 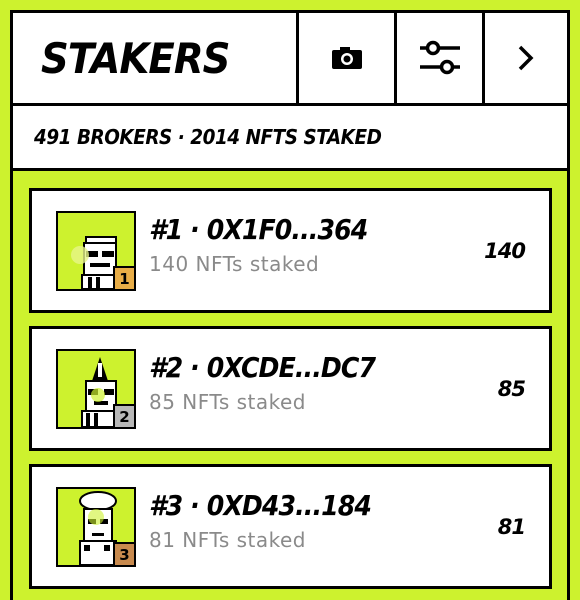 What do you see at coordinates (135, 58) in the screenshot?
I see `page-title: STAKERS` at bounding box center [135, 58].